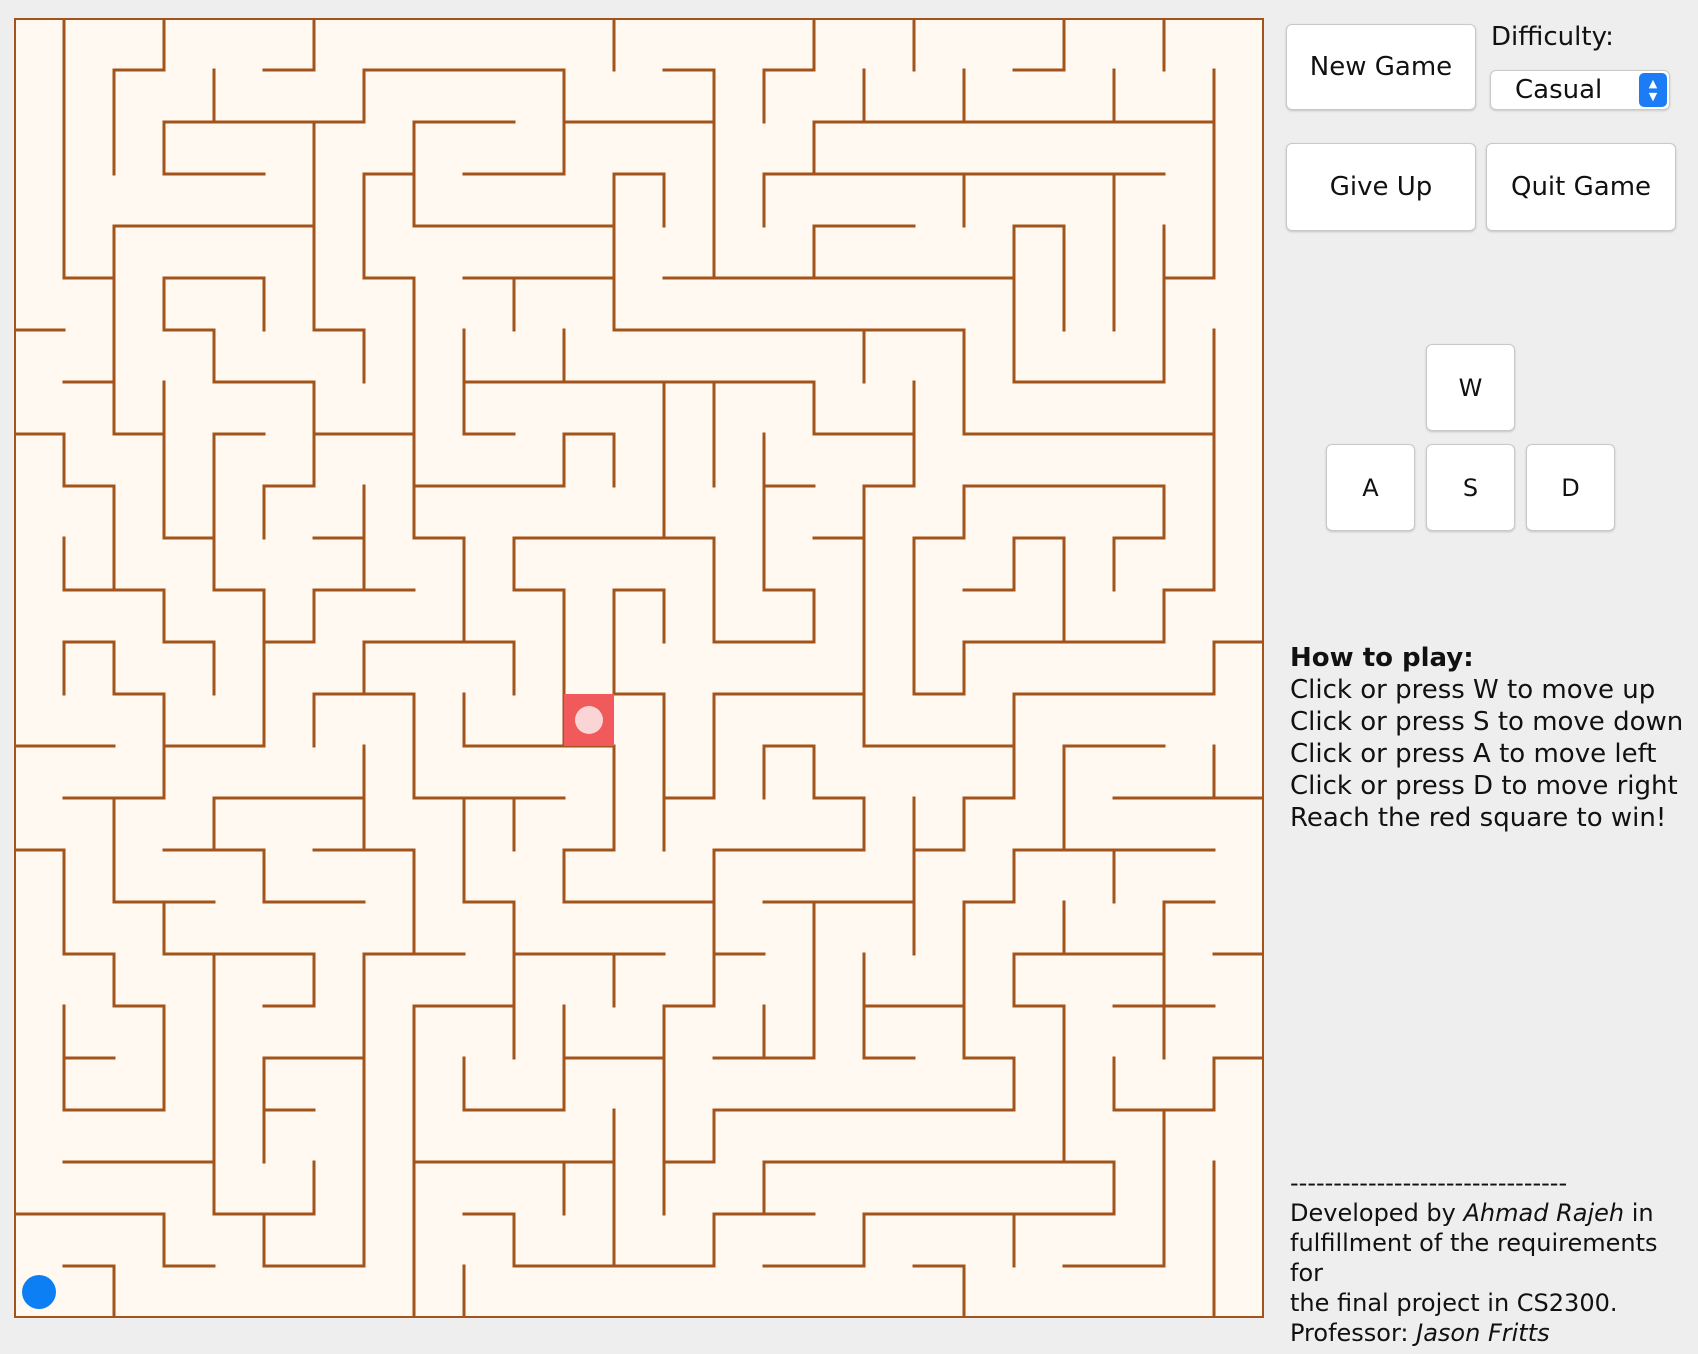 Image resolution: width=1698 pixels, height=1354 pixels. Describe the element at coordinates (1473, 690) in the screenshot. I see `instruction-line: Click or press W to move up` at that location.